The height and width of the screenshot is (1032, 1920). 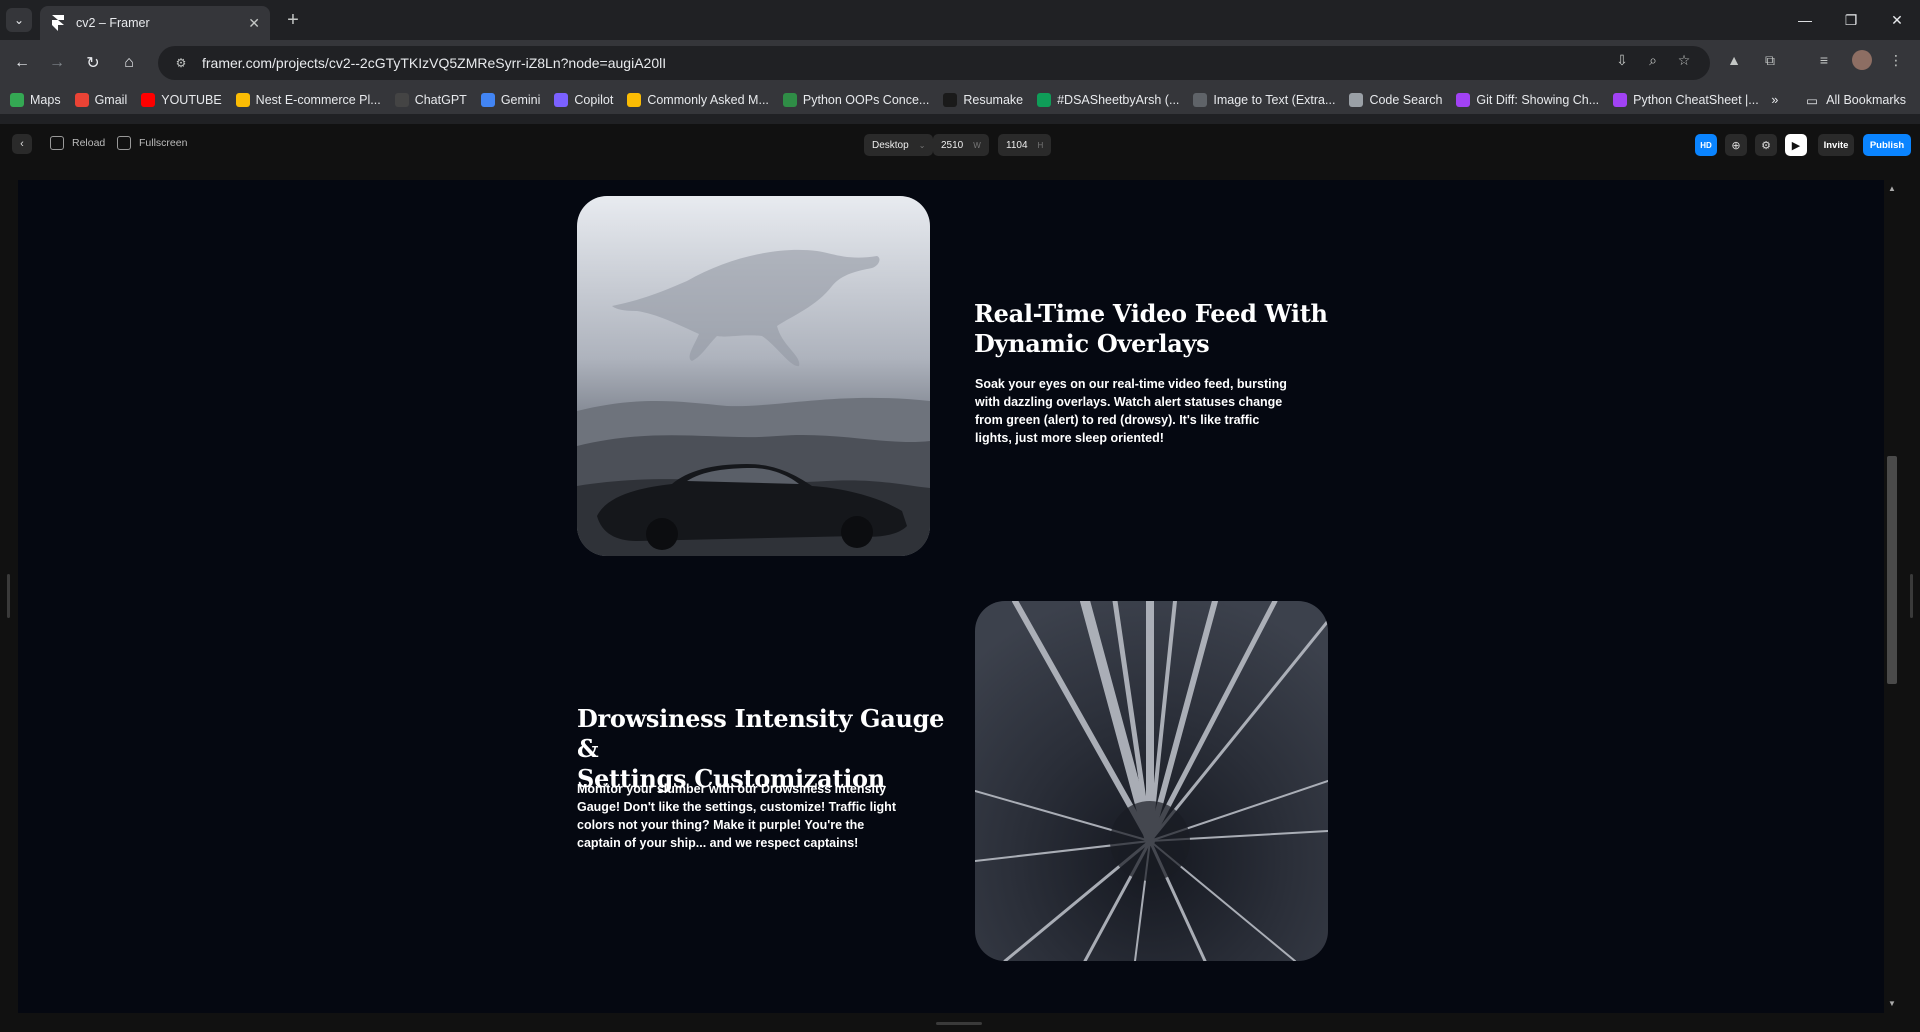 What do you see at coordinates (1824, 60) in the screenshot?
I see `media-controls-icon: ≡` at bounding box center [1824, 60].